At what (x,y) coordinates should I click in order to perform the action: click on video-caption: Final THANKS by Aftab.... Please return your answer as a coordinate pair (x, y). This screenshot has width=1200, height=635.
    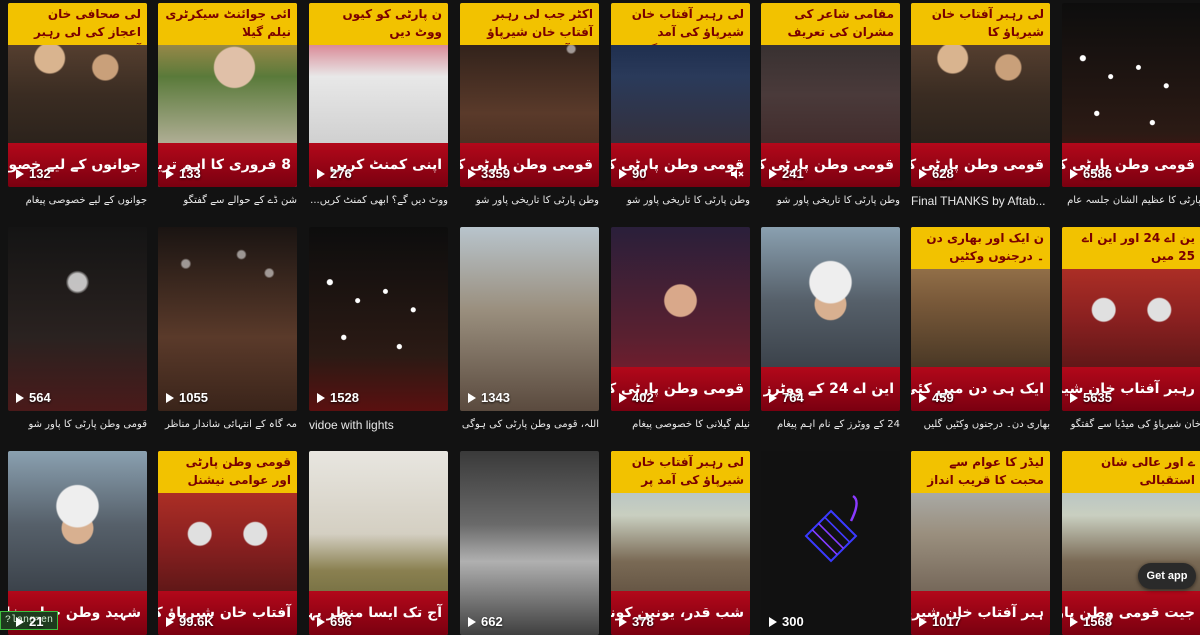
    Looking at the image, I should click on (980, 201).